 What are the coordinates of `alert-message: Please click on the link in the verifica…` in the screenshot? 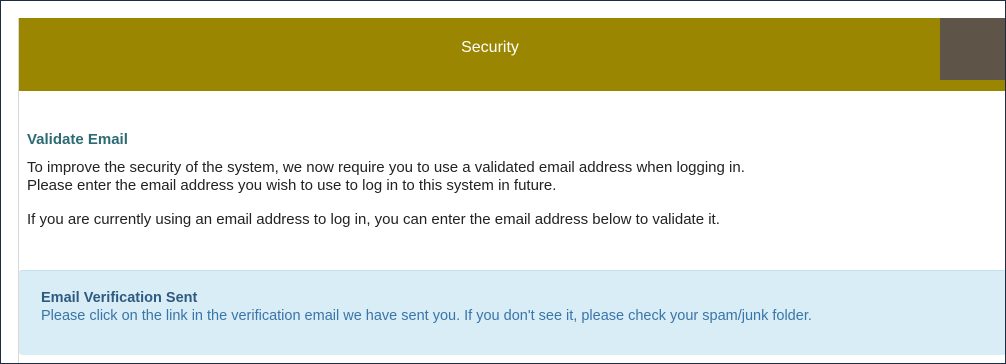 It's located at (426, 316).